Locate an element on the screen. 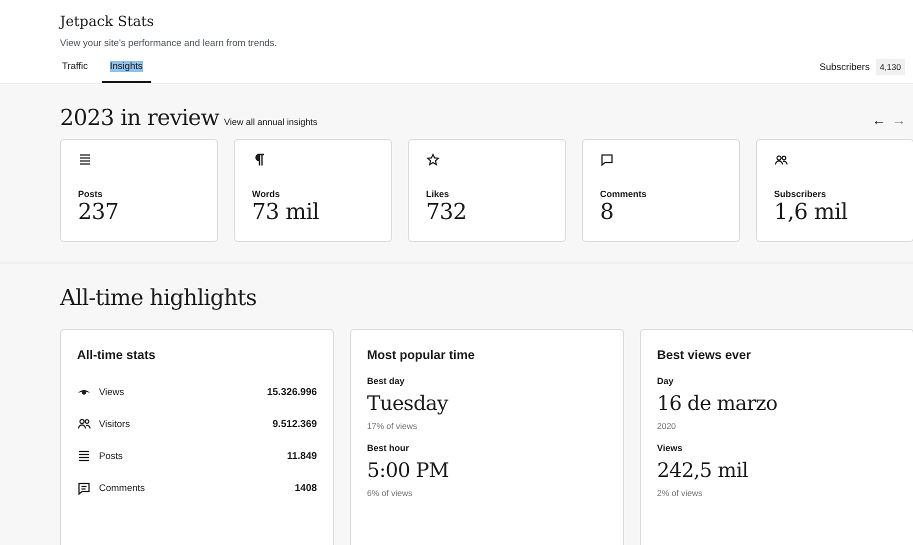 The width and height of the screenshot is (913, 545). stat-value: 73 mil is located at coordinates (286, 212).